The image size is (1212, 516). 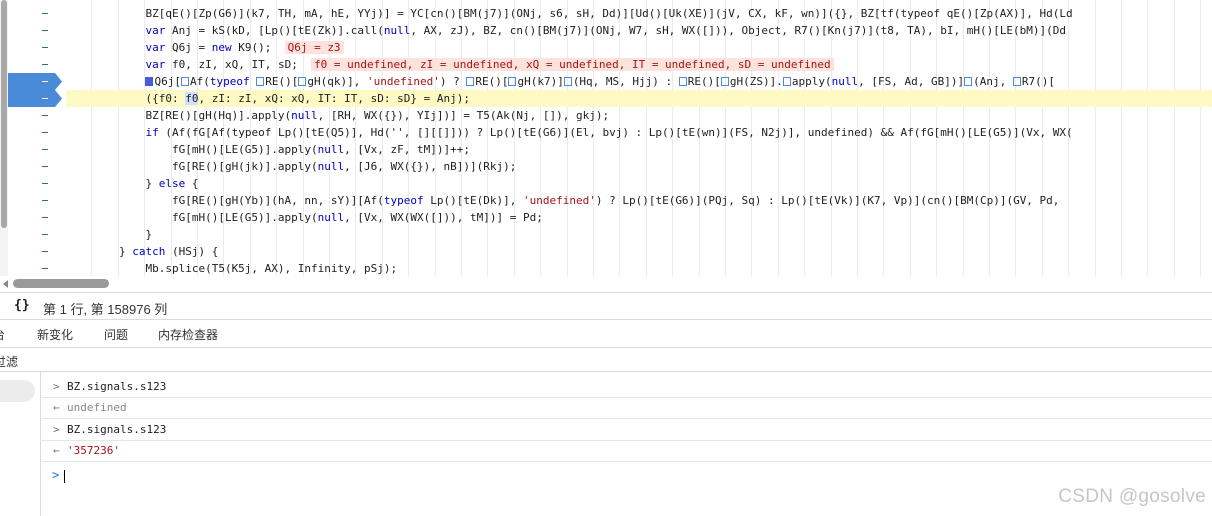 I want to click on code-token: , [FS, Ad, GB])], so click(x=911, y=81).